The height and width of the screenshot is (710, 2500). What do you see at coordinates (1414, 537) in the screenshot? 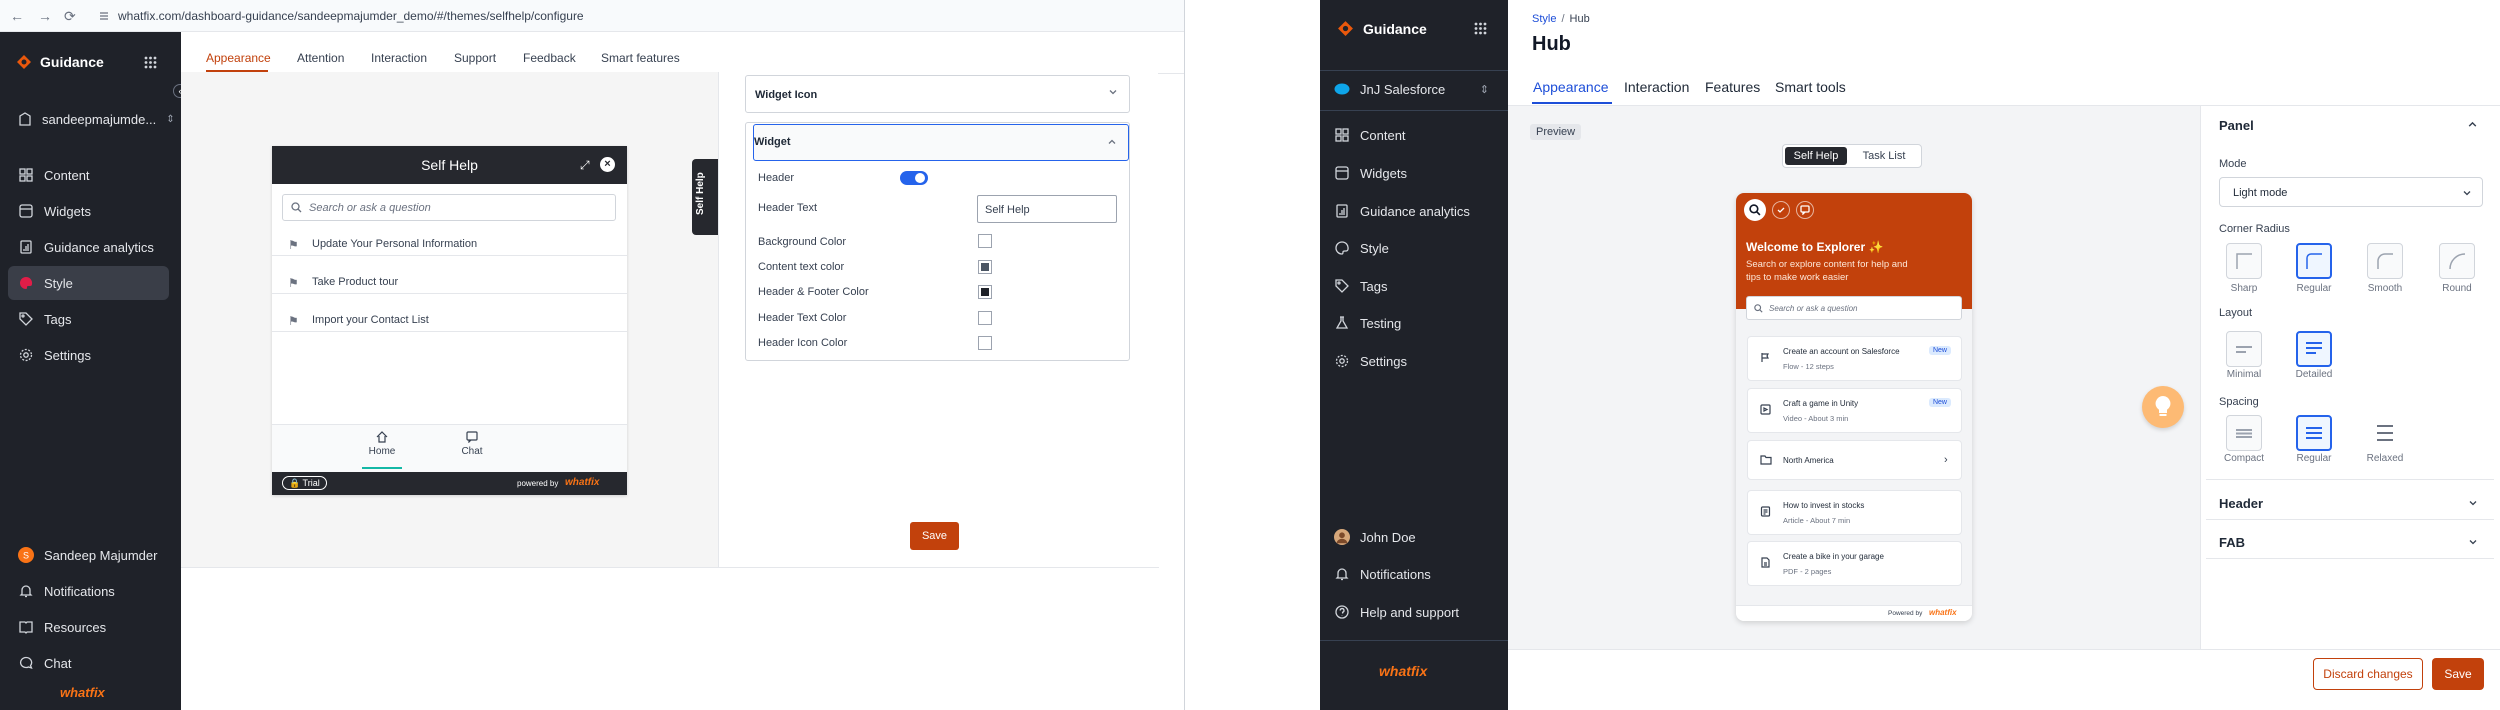
I see `user-profile: John Doe` at bounding box center [1414, 537].